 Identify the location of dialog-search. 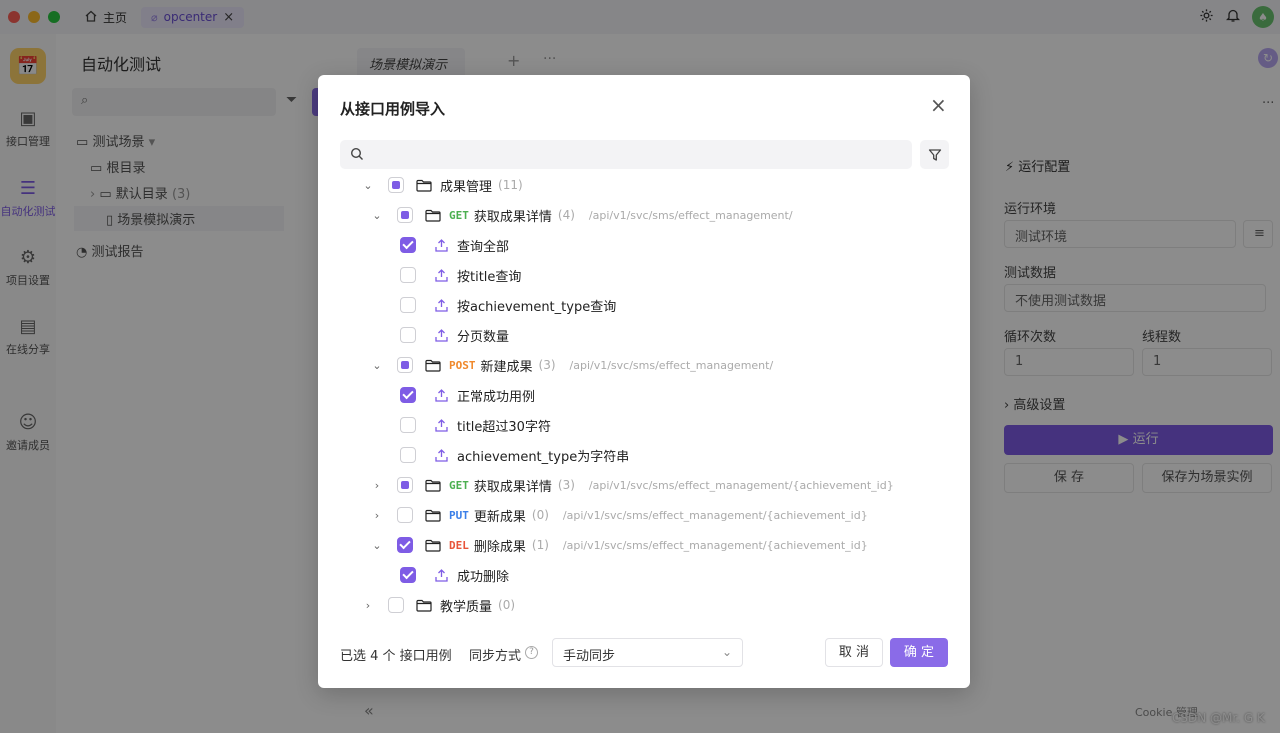
(626, 154).